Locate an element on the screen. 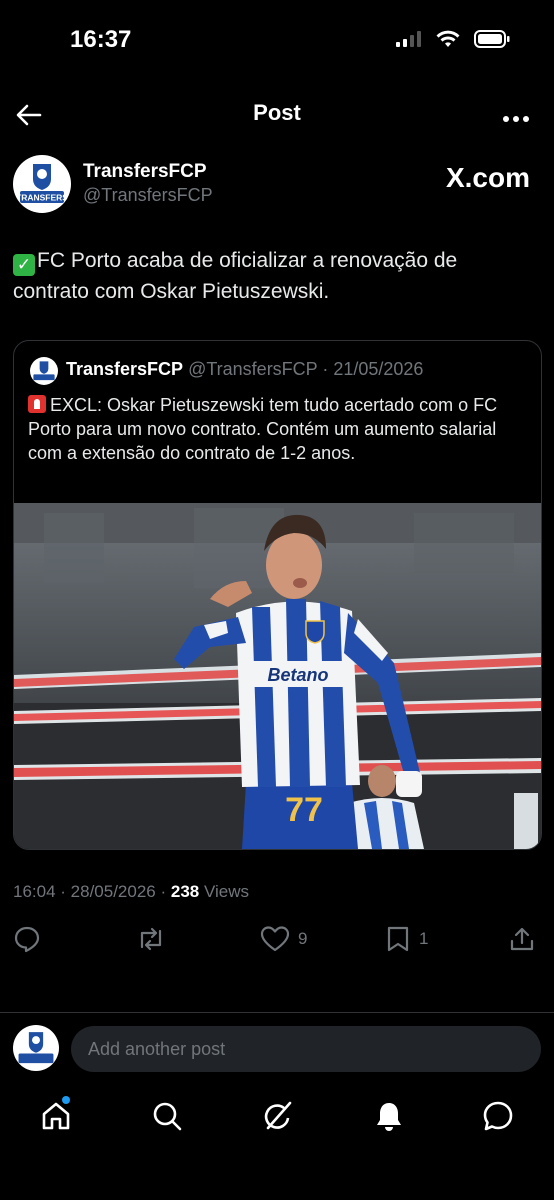 This screenshot has width=554, height=1200. xcom-watermark: X.com is located at coordinates (487, 177).